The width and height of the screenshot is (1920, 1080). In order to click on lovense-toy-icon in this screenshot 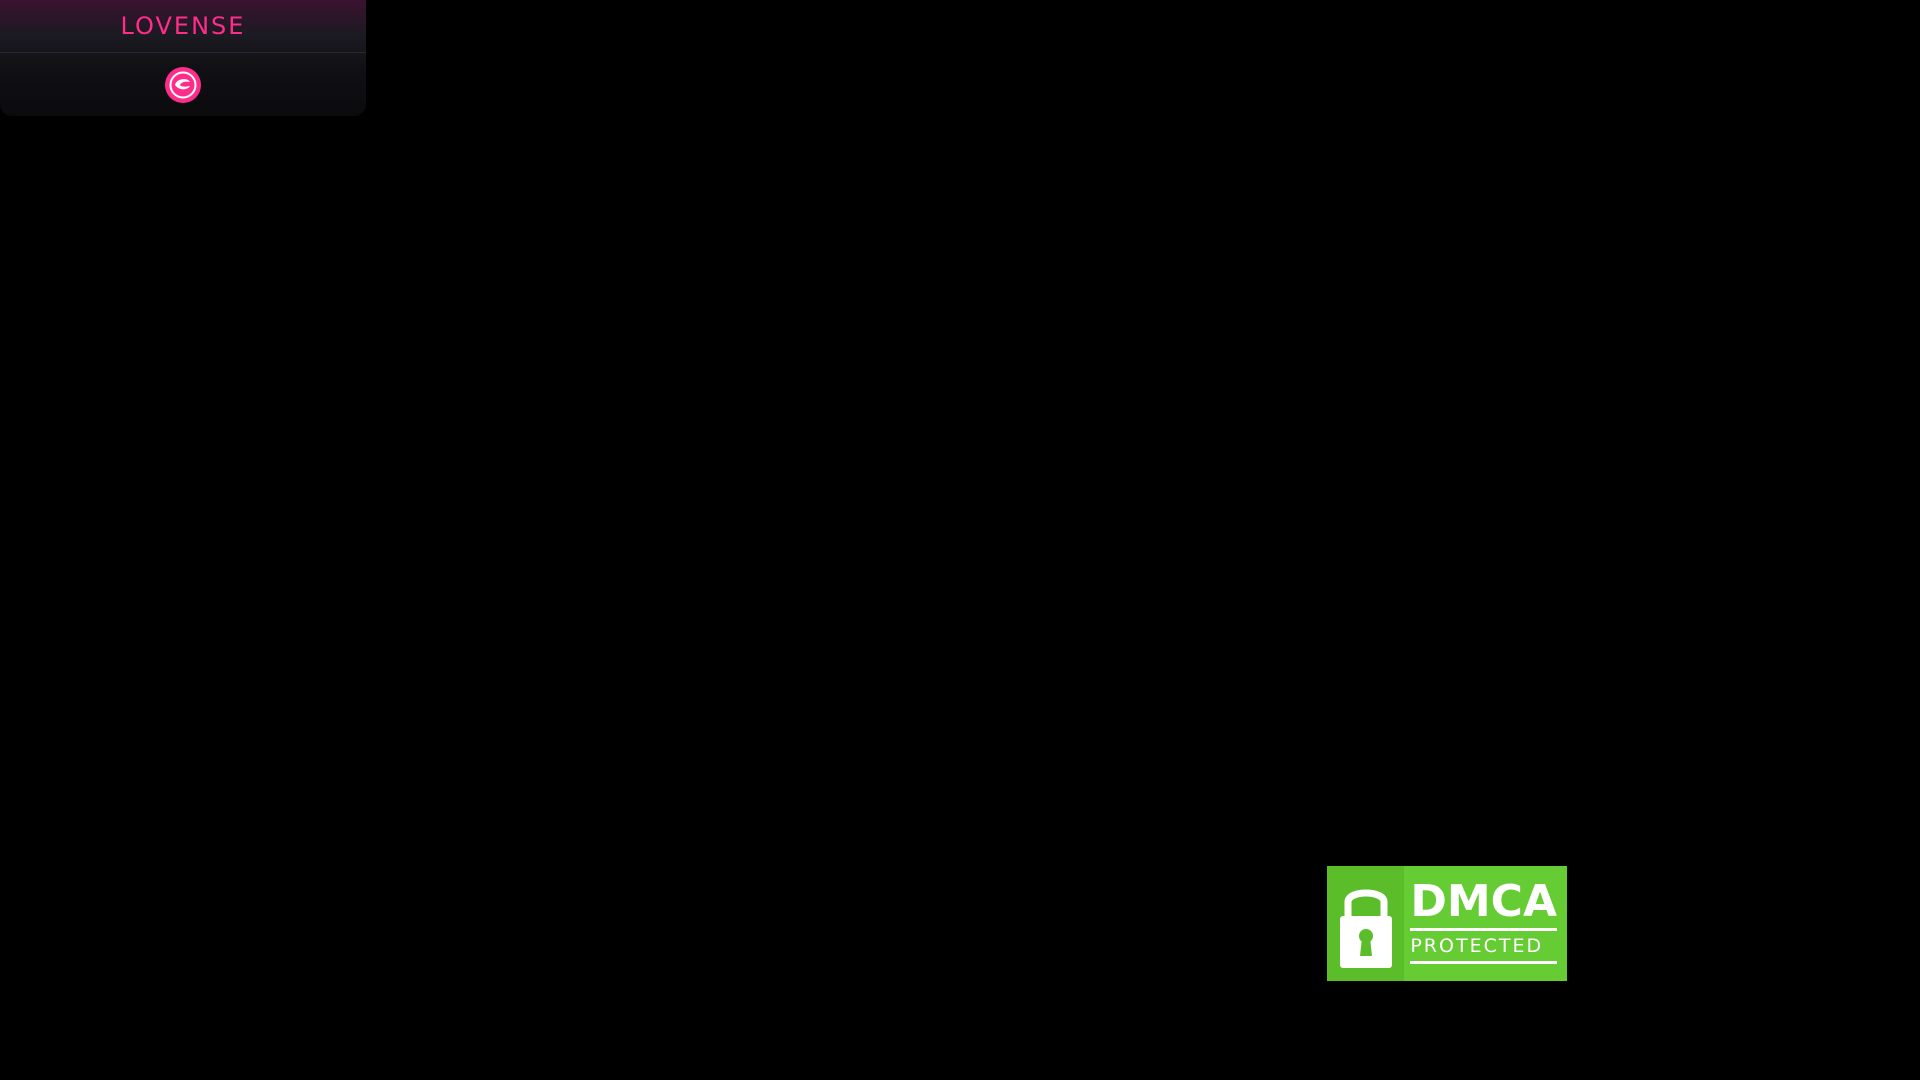, I will do `click(183, 84)`.